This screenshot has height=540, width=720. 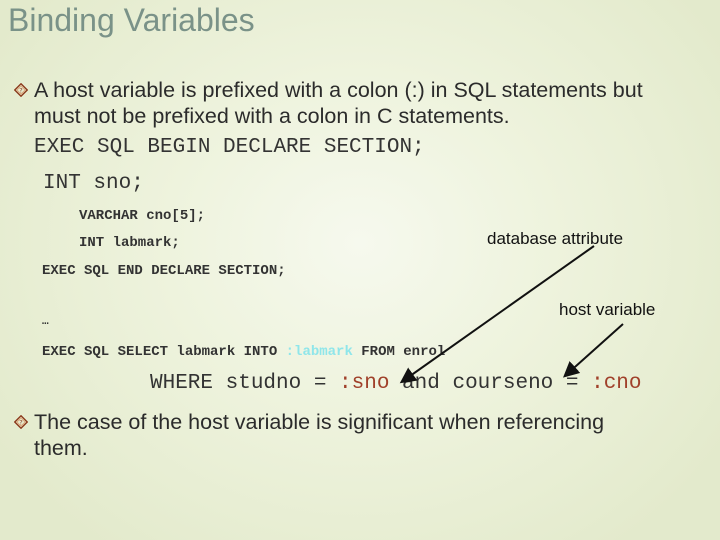 What do you see at coordinates (164, 352) in the screenshot?
I see `code-select-prefix: EXEC SQL SELECT labmark INTO` at bounding box center [164, 352].